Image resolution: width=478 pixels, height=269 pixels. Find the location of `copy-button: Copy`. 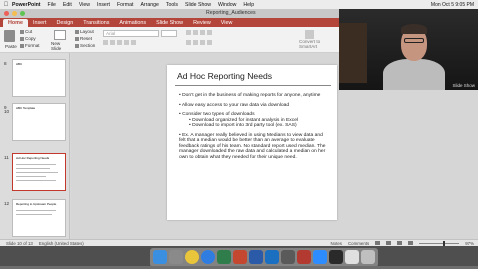

copy-button: Copy is located at coordinates (28, 38).